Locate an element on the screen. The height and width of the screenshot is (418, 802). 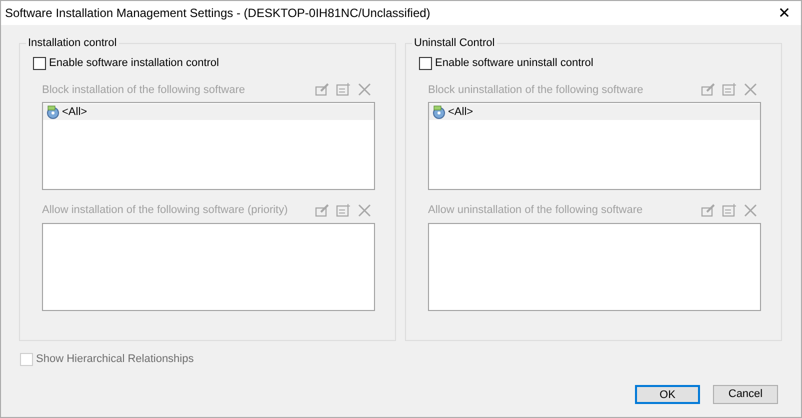
list-label: Allow uninstallation of the following software is located at coordinates (535, 210).